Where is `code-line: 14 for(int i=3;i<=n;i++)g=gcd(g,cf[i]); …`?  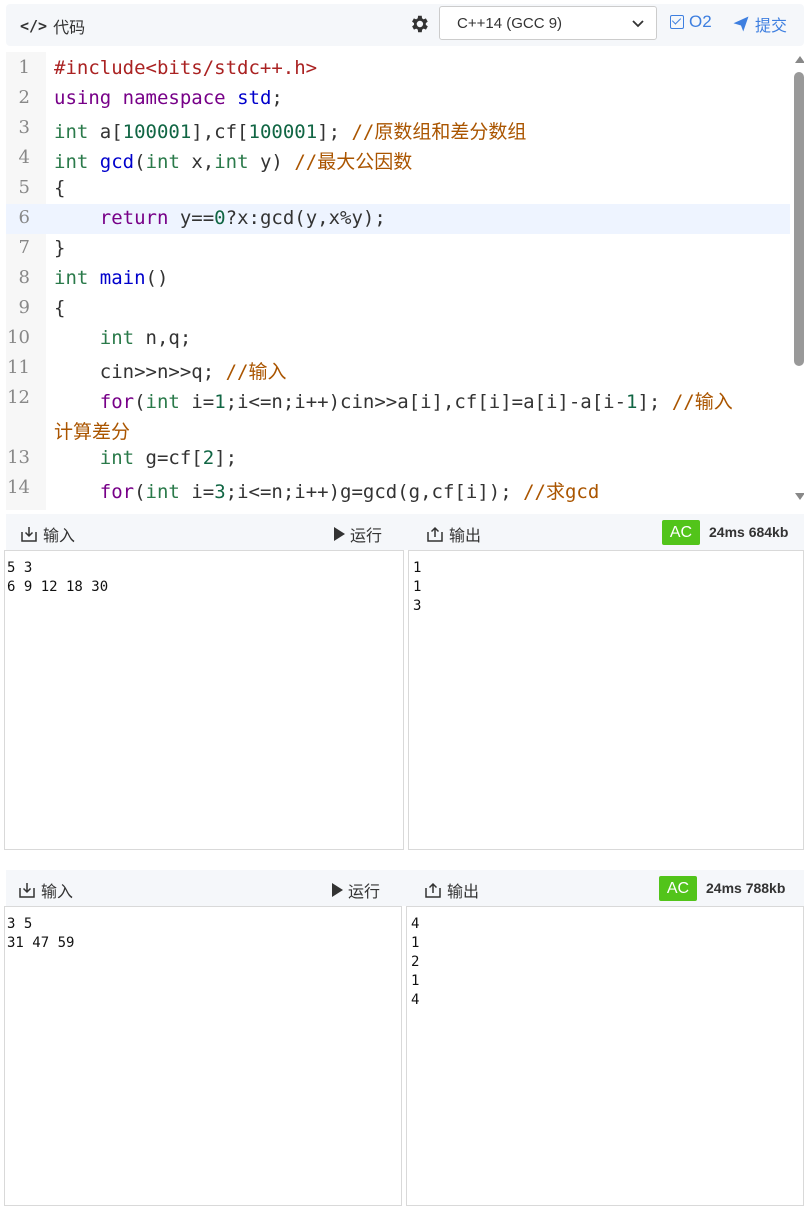 code-line: 14 for(int i=3;i<=n;i++)g=gcd(g,cf[i]); … is located at coordinates (398, 489).